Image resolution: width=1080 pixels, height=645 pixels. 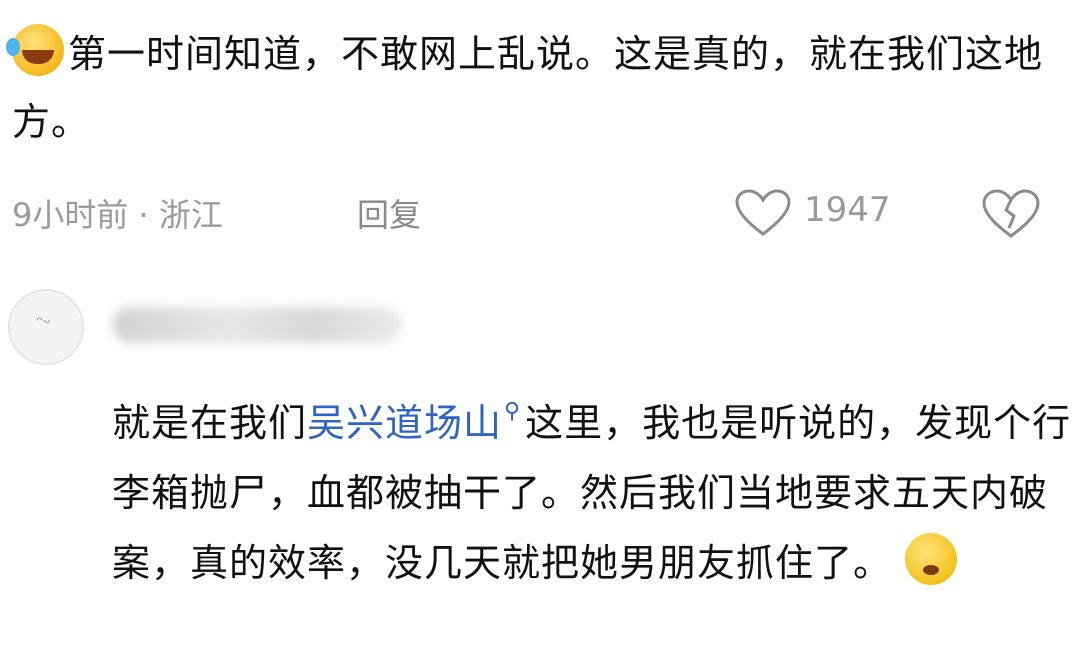 What do you see at coordinates (210, 423) in the screenshot?
I see `reply-text-before: 就是在我们` at bounding box center [210, 423].